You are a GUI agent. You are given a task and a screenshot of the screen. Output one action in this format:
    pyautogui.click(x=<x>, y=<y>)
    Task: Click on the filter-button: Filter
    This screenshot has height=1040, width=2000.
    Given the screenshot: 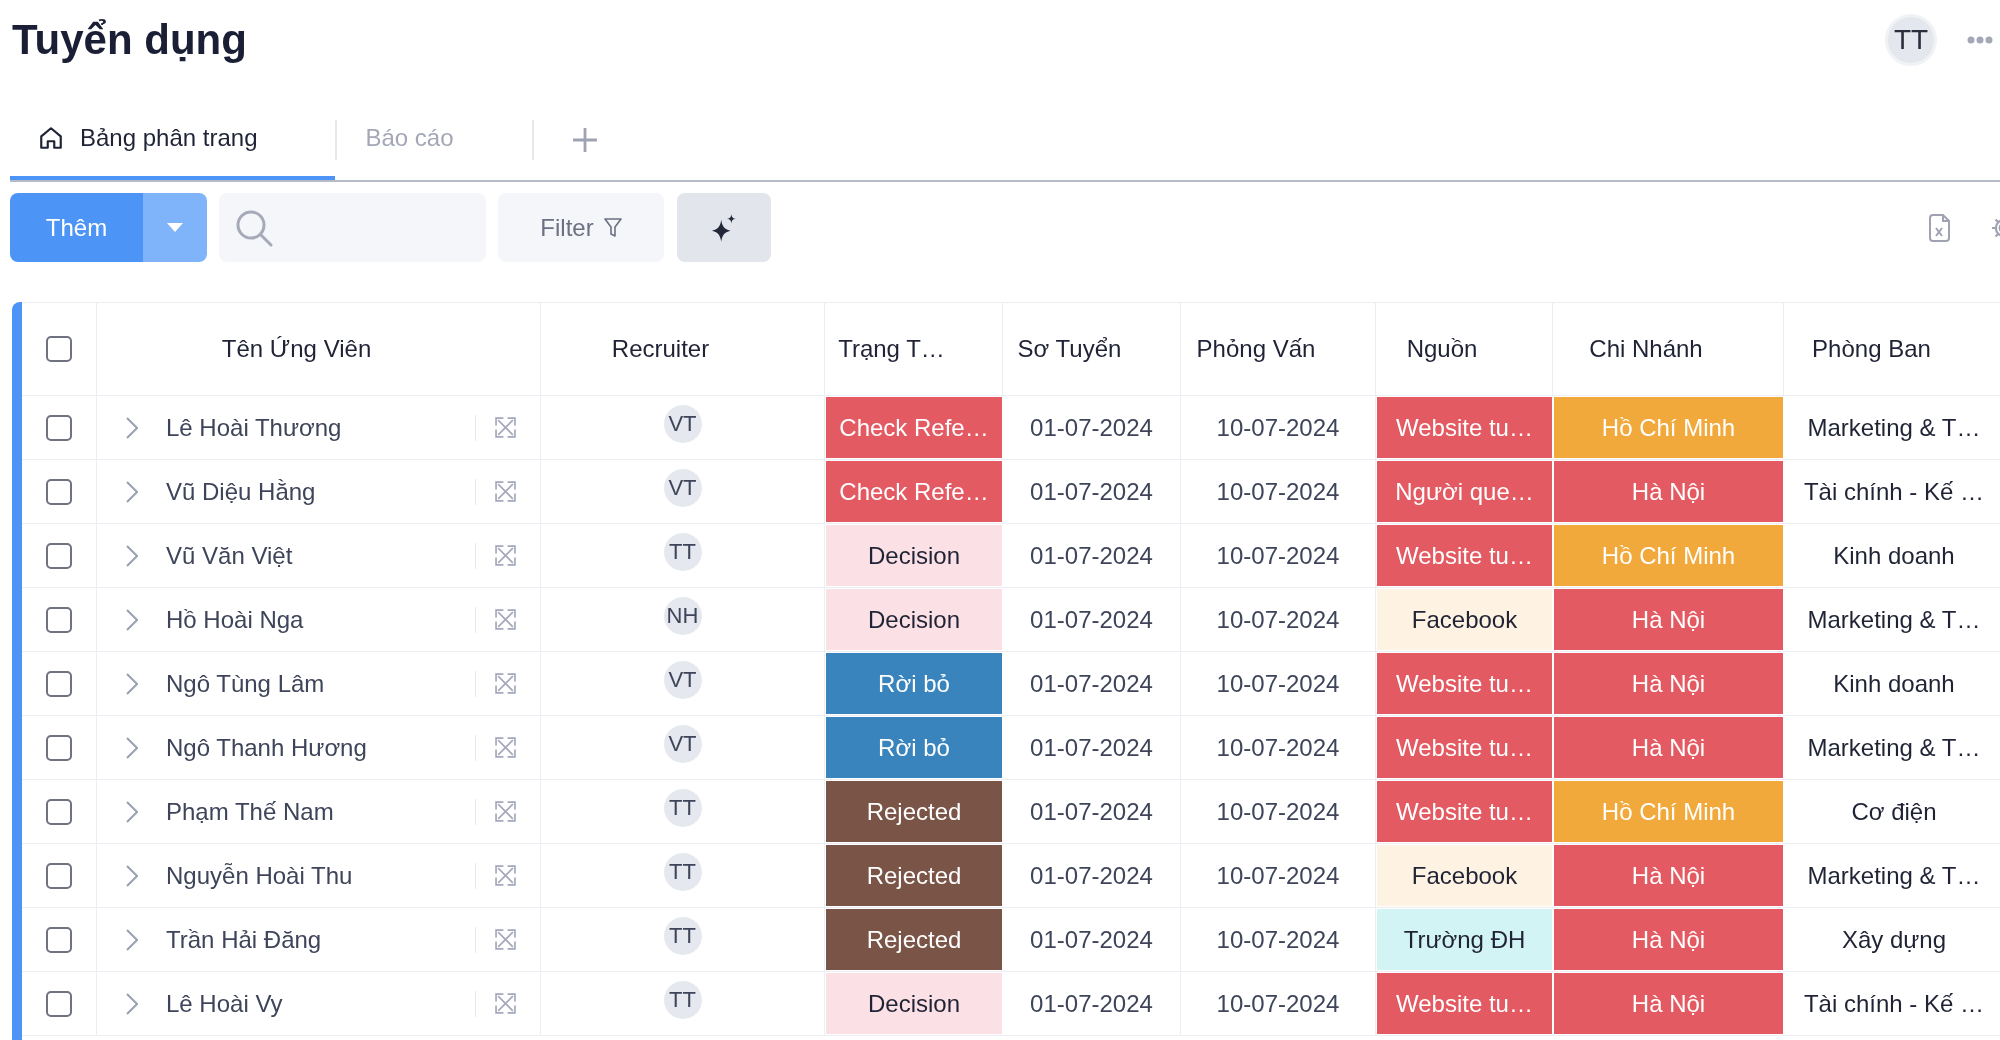 What is the action you would take?
    pyautogui.click(x=581, y=227)
    